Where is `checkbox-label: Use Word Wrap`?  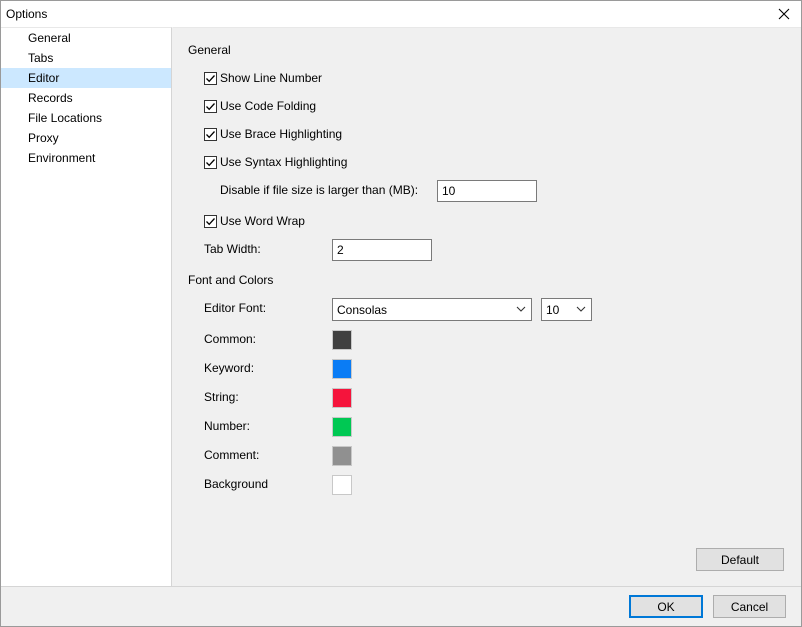
checkbox-label: Use Word Wrap is located at coordinates (262, 221).